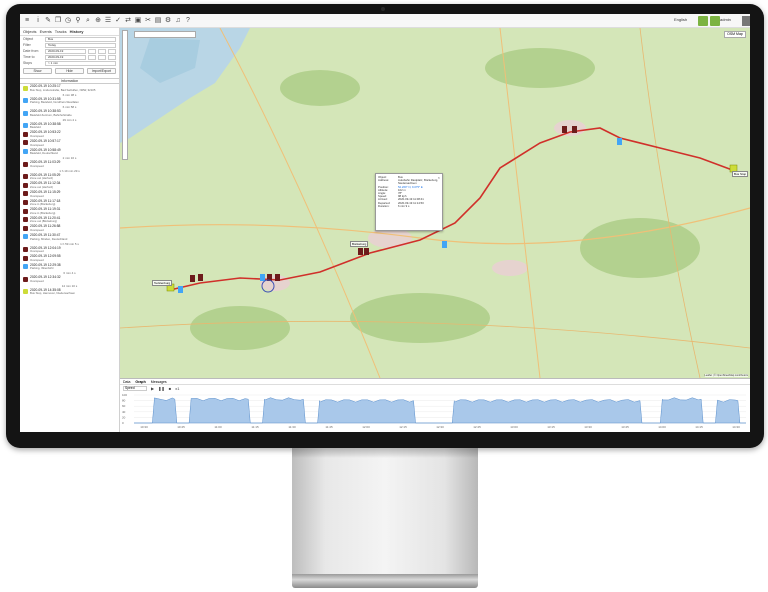 The image size is (768, 592). Describe the element at coordinates (69, 164) in the screenshot. I see `event-item: 2020-09-19 11:03:29 Overspeed` at that location.